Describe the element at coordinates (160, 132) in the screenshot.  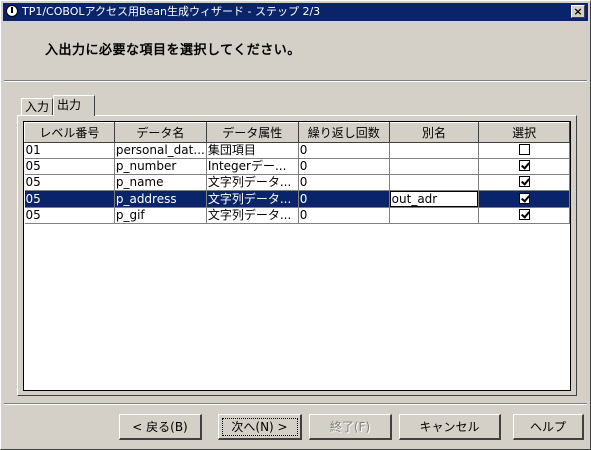
I see `column-header-data-name: データ名` at that location.